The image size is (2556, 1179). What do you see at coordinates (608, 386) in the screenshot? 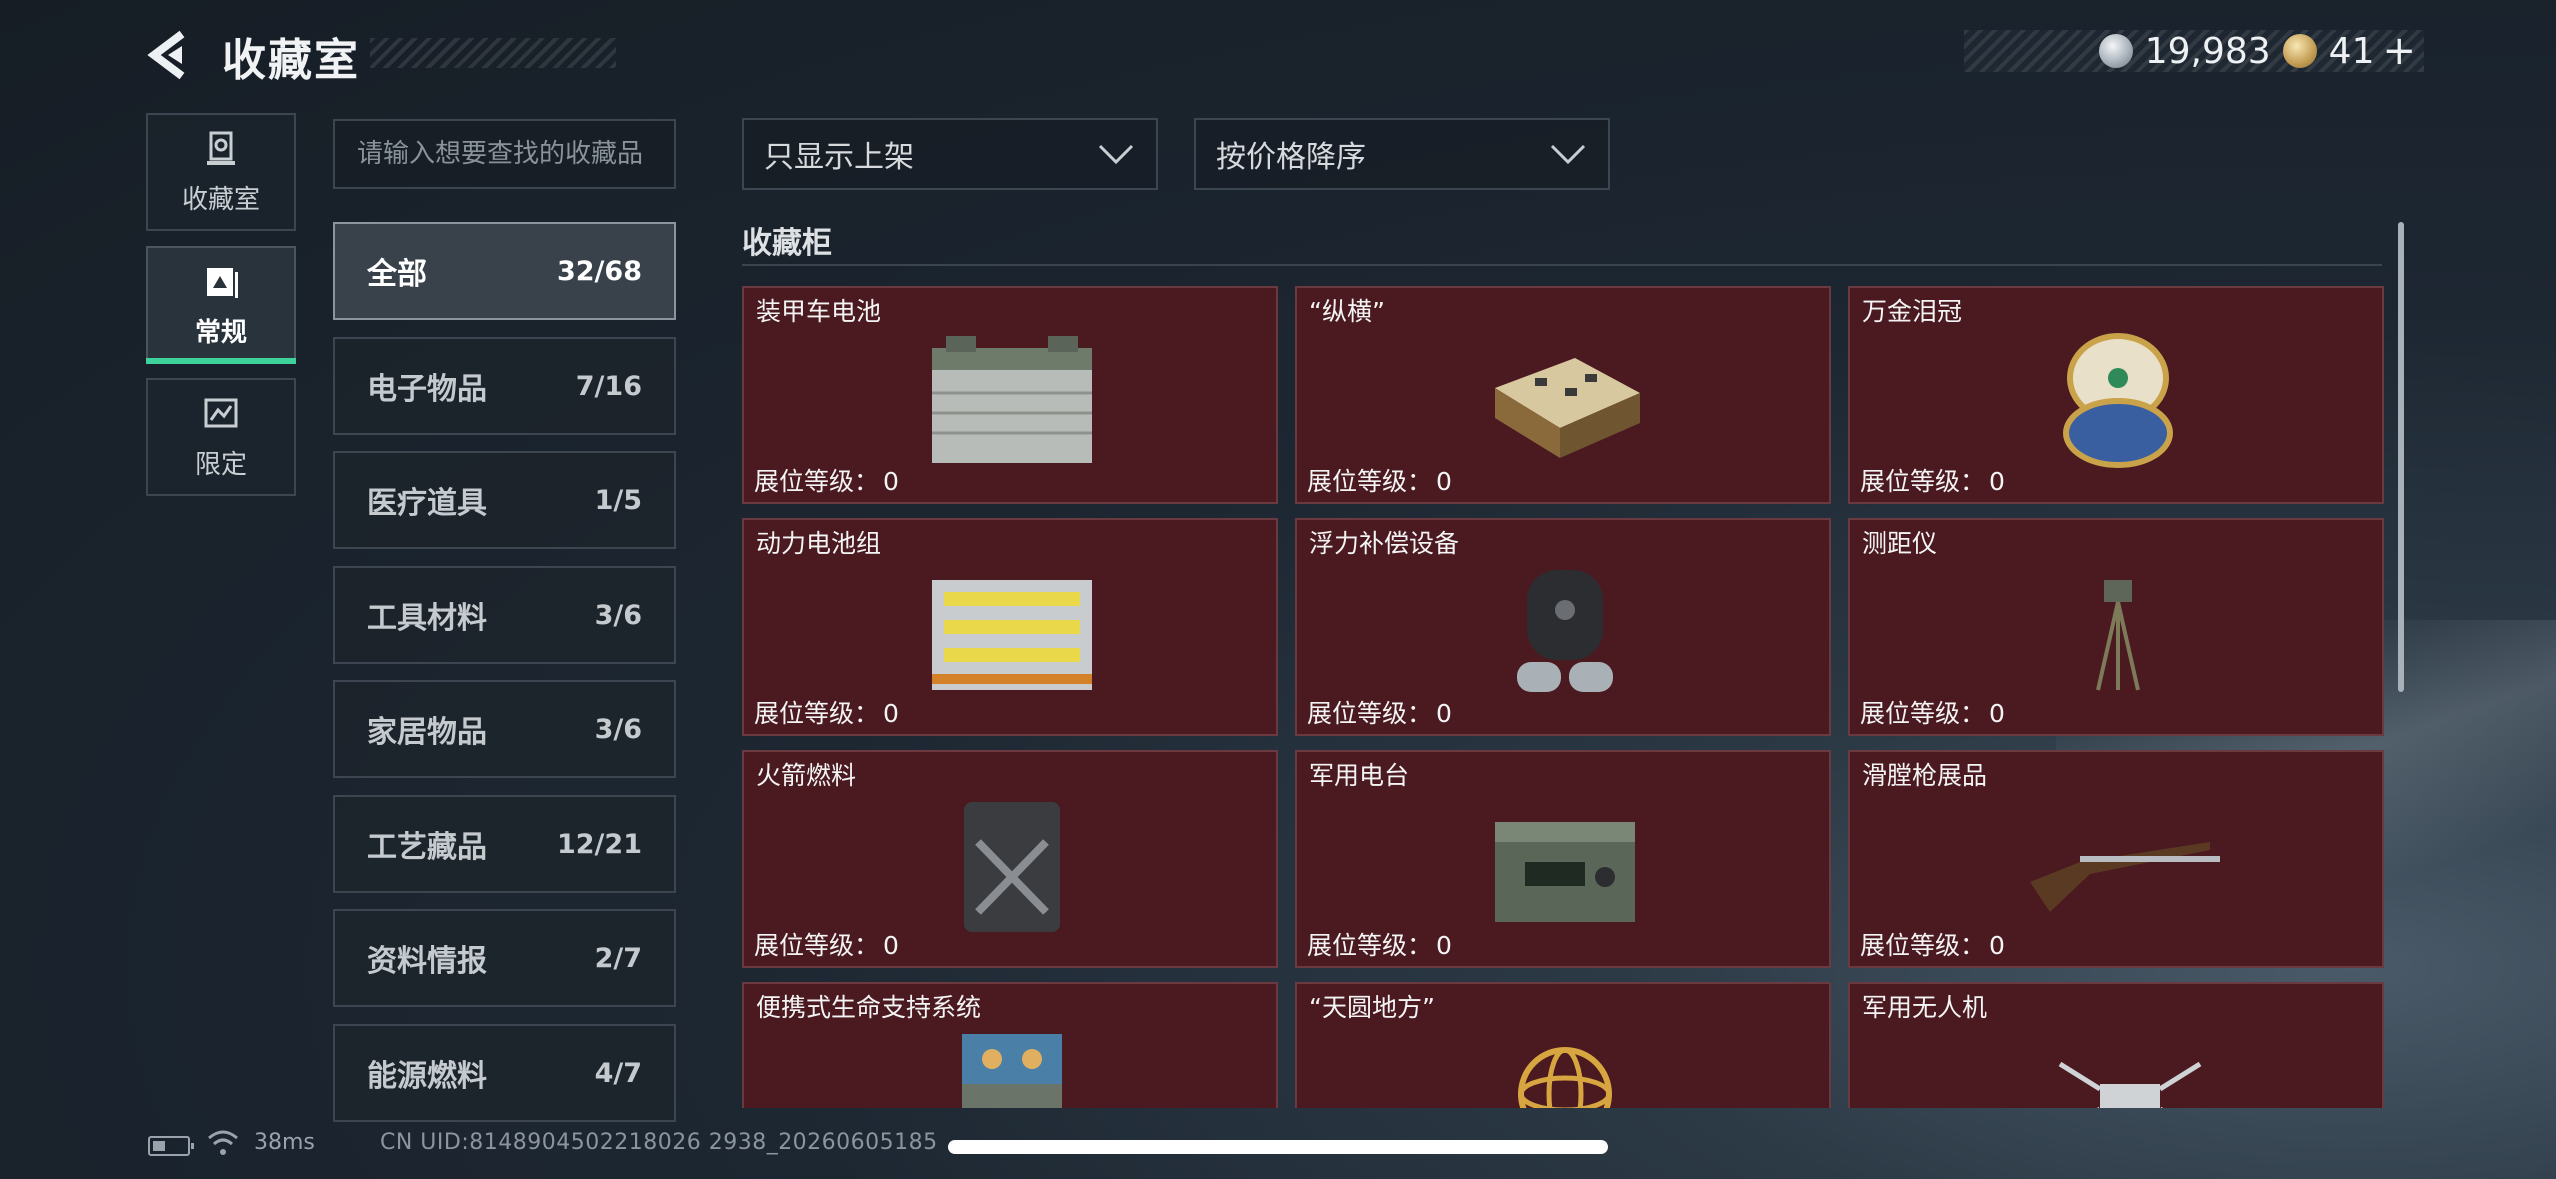
I see `category-count: 7/16` at bounding box center [608, 386].